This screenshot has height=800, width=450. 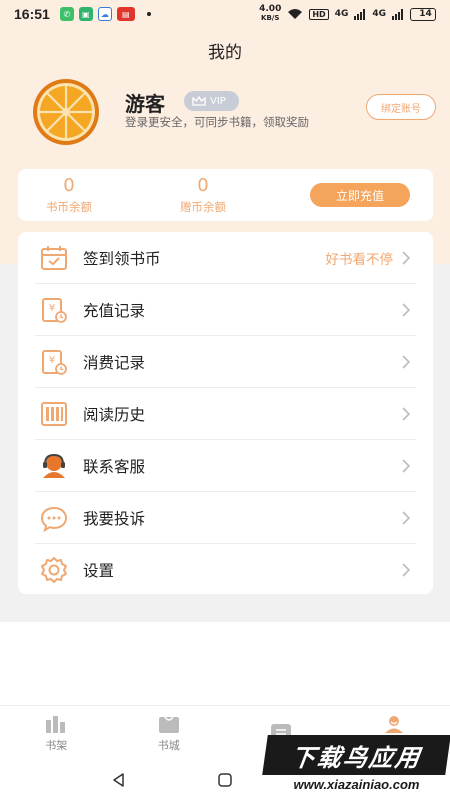 I want to click on menu-item-checkin: 签到领书币 好书看不停, so click(x=225, y=258).